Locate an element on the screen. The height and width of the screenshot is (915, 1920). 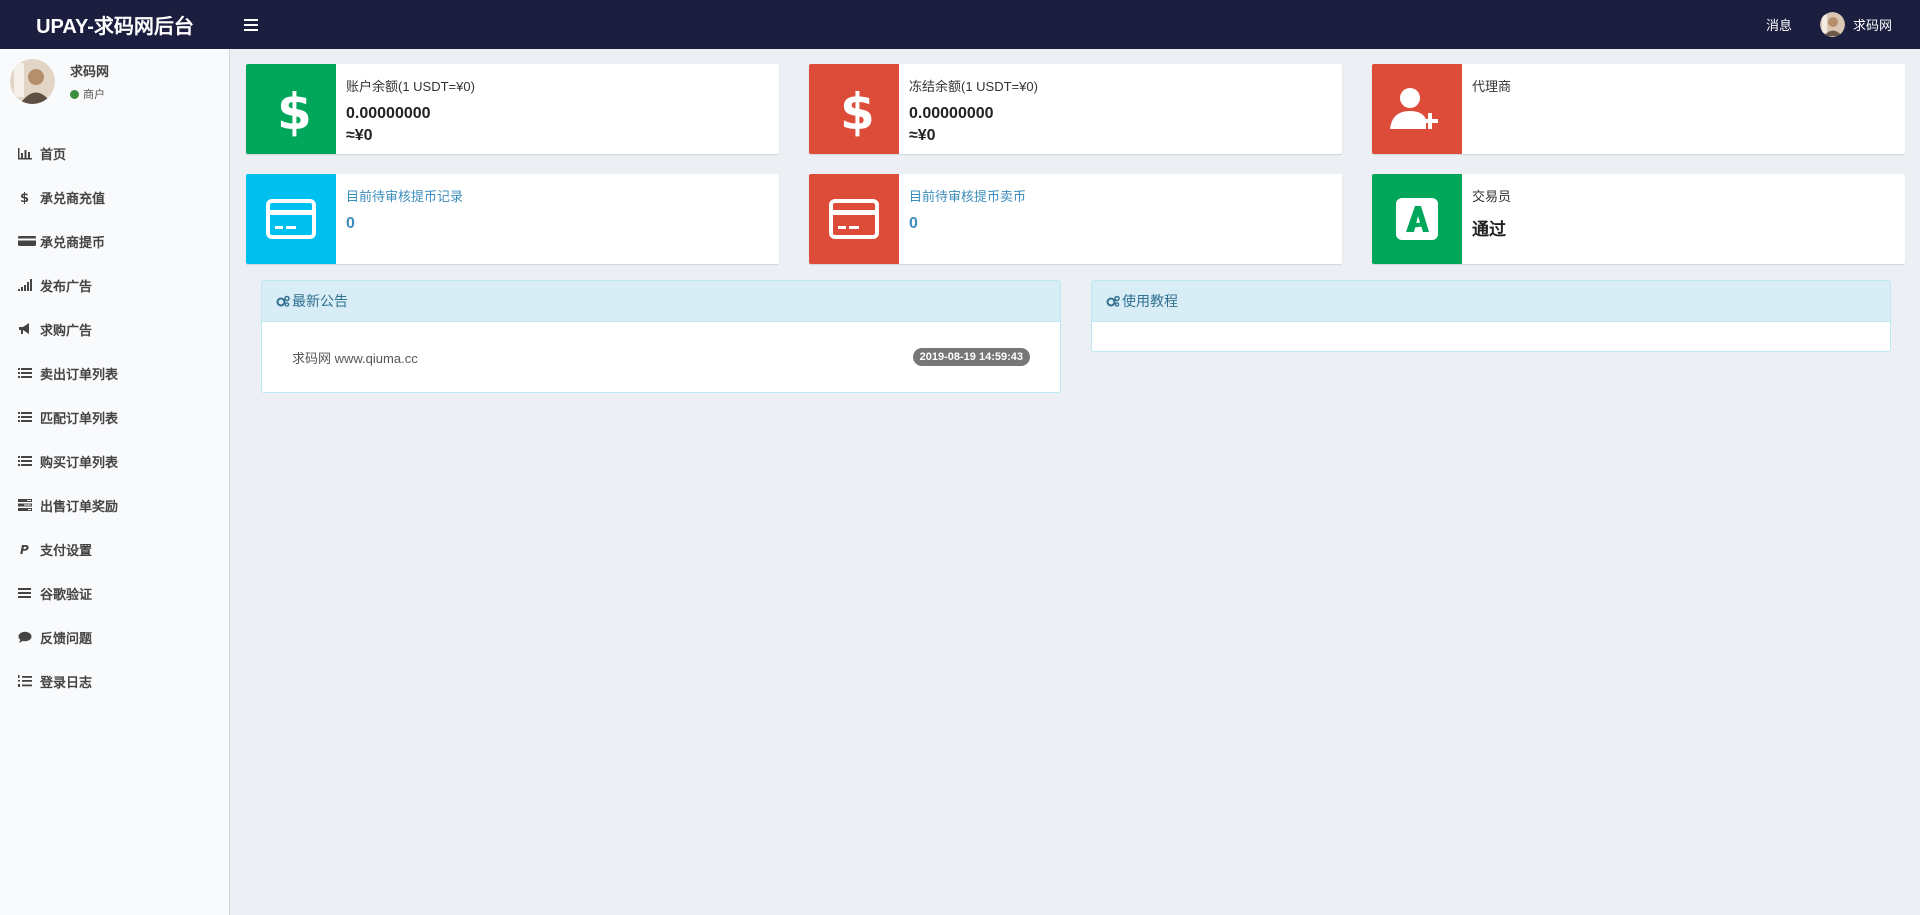
bars-icon is located at coordinates (29, 593).